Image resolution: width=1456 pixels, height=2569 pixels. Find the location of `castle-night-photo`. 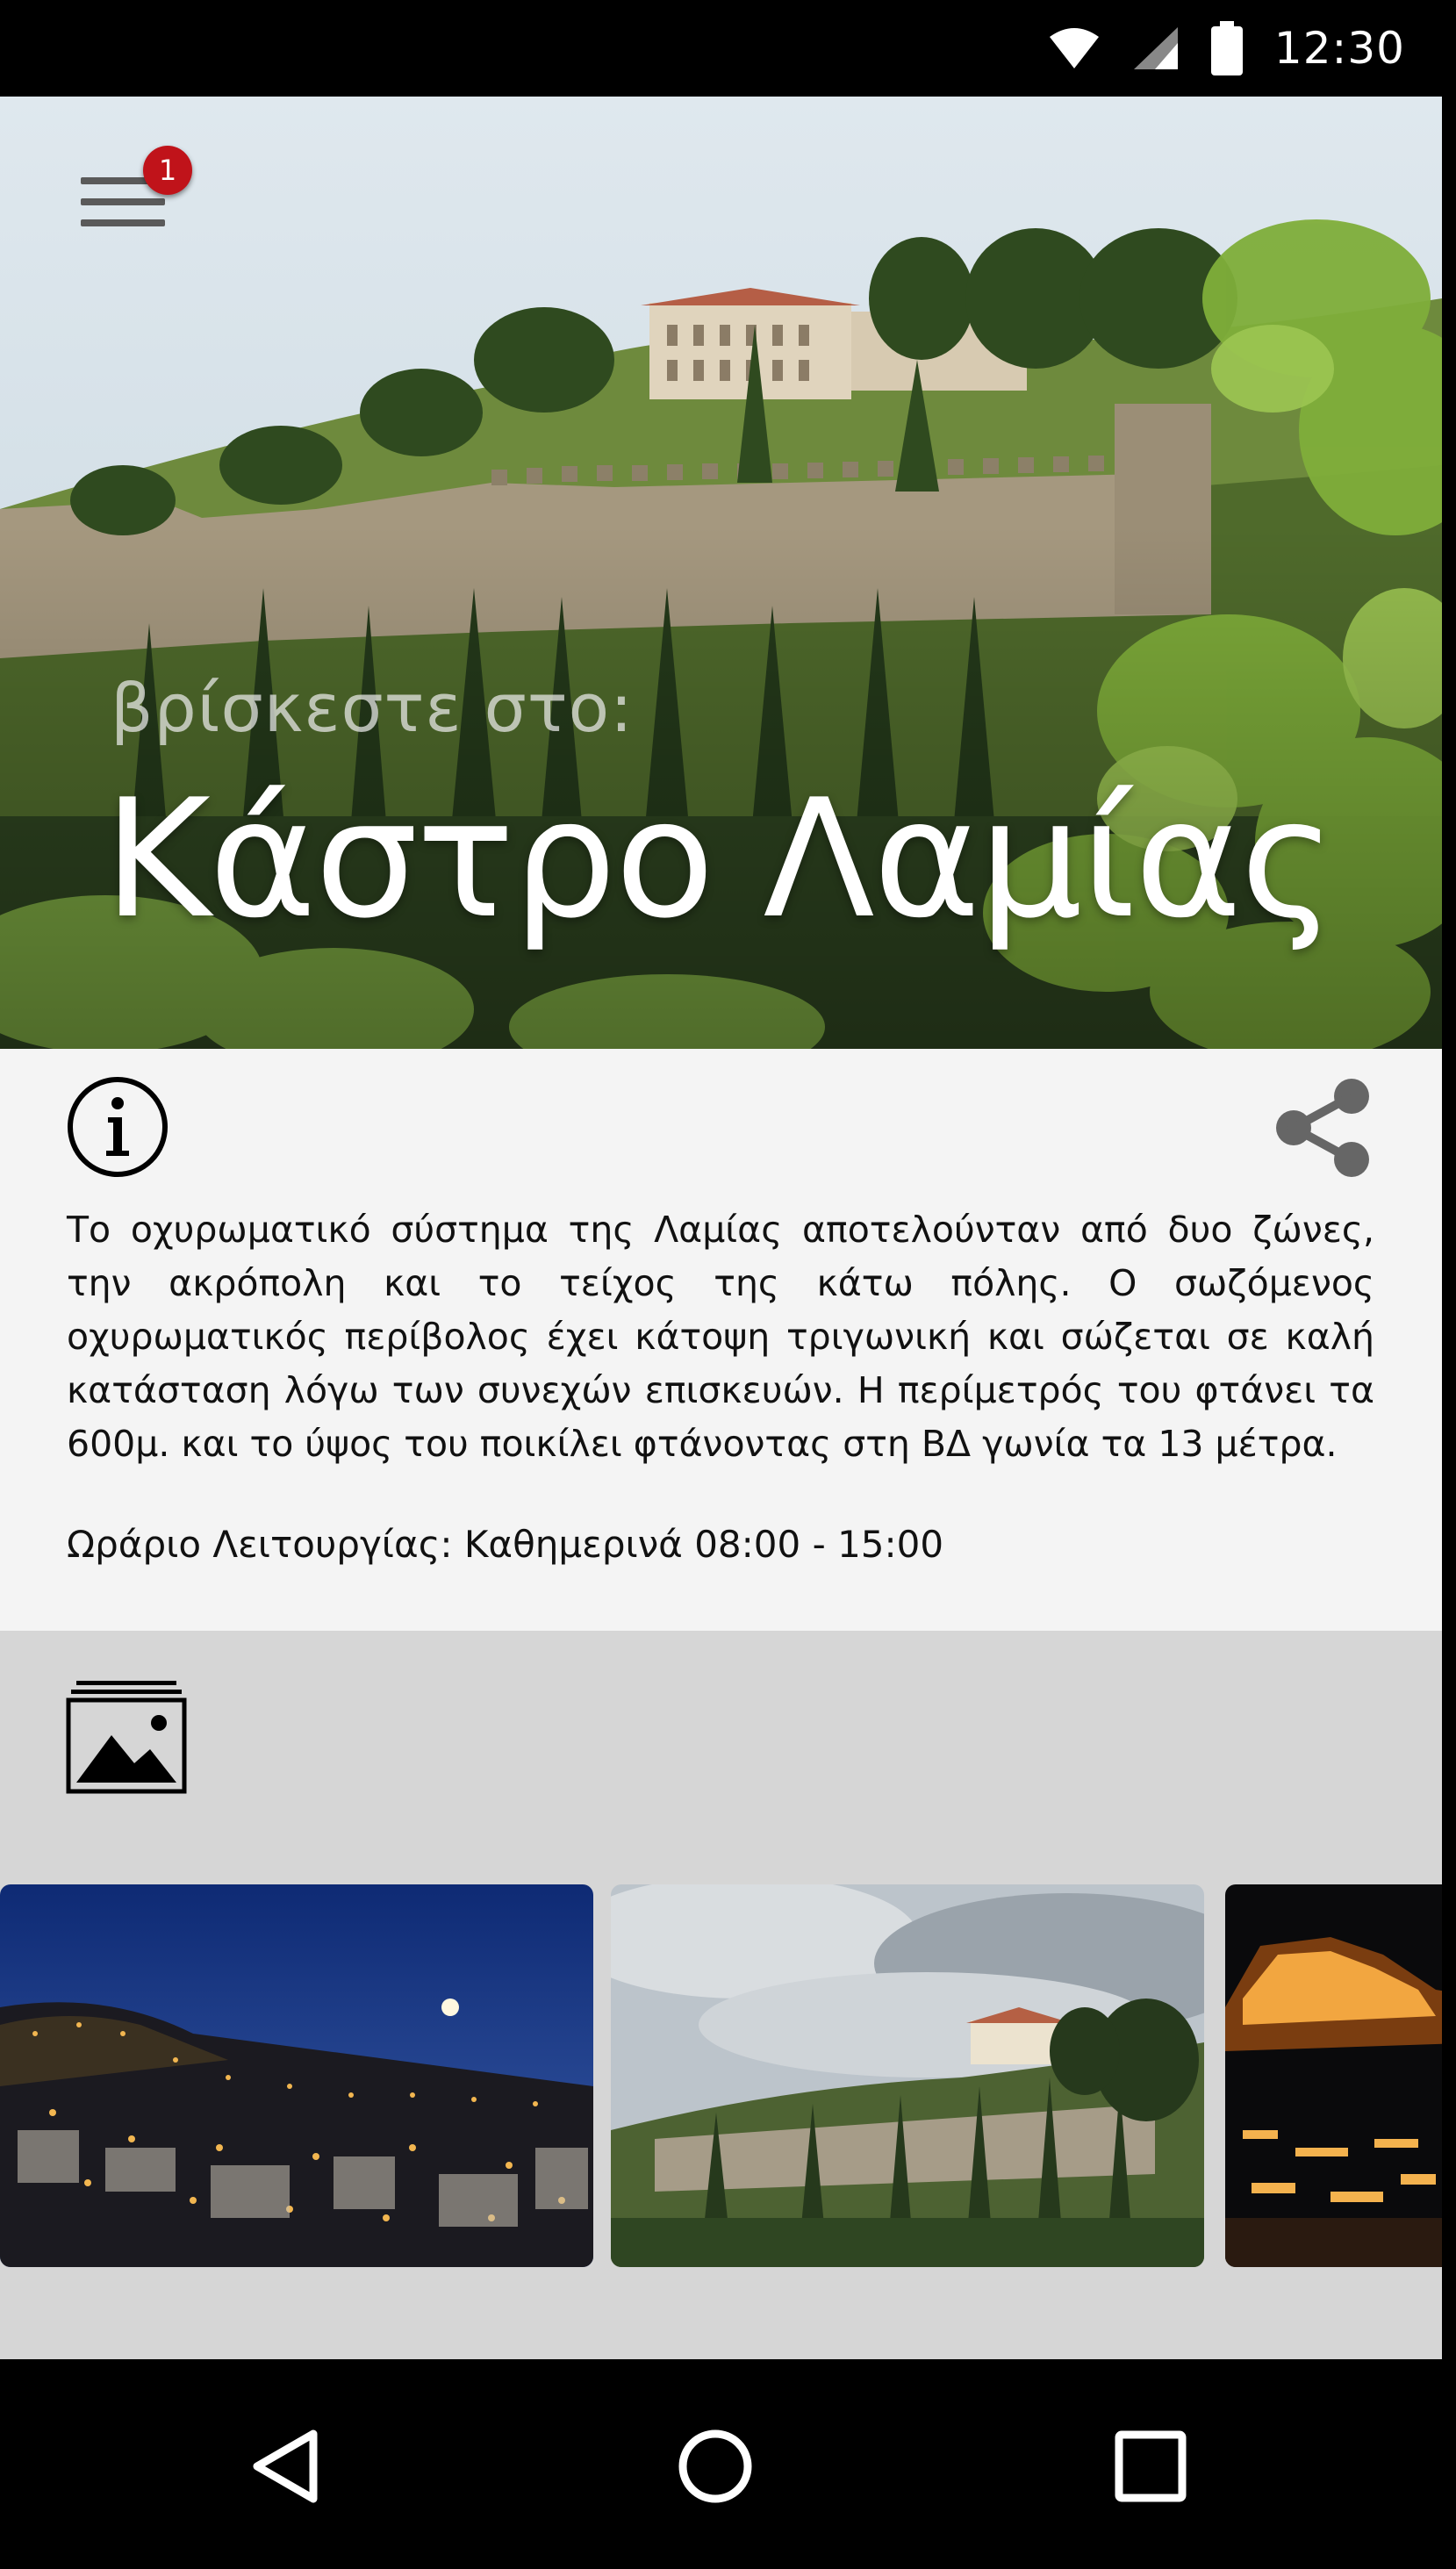

castle-night-photo is located at coordinates (1333, 2075).